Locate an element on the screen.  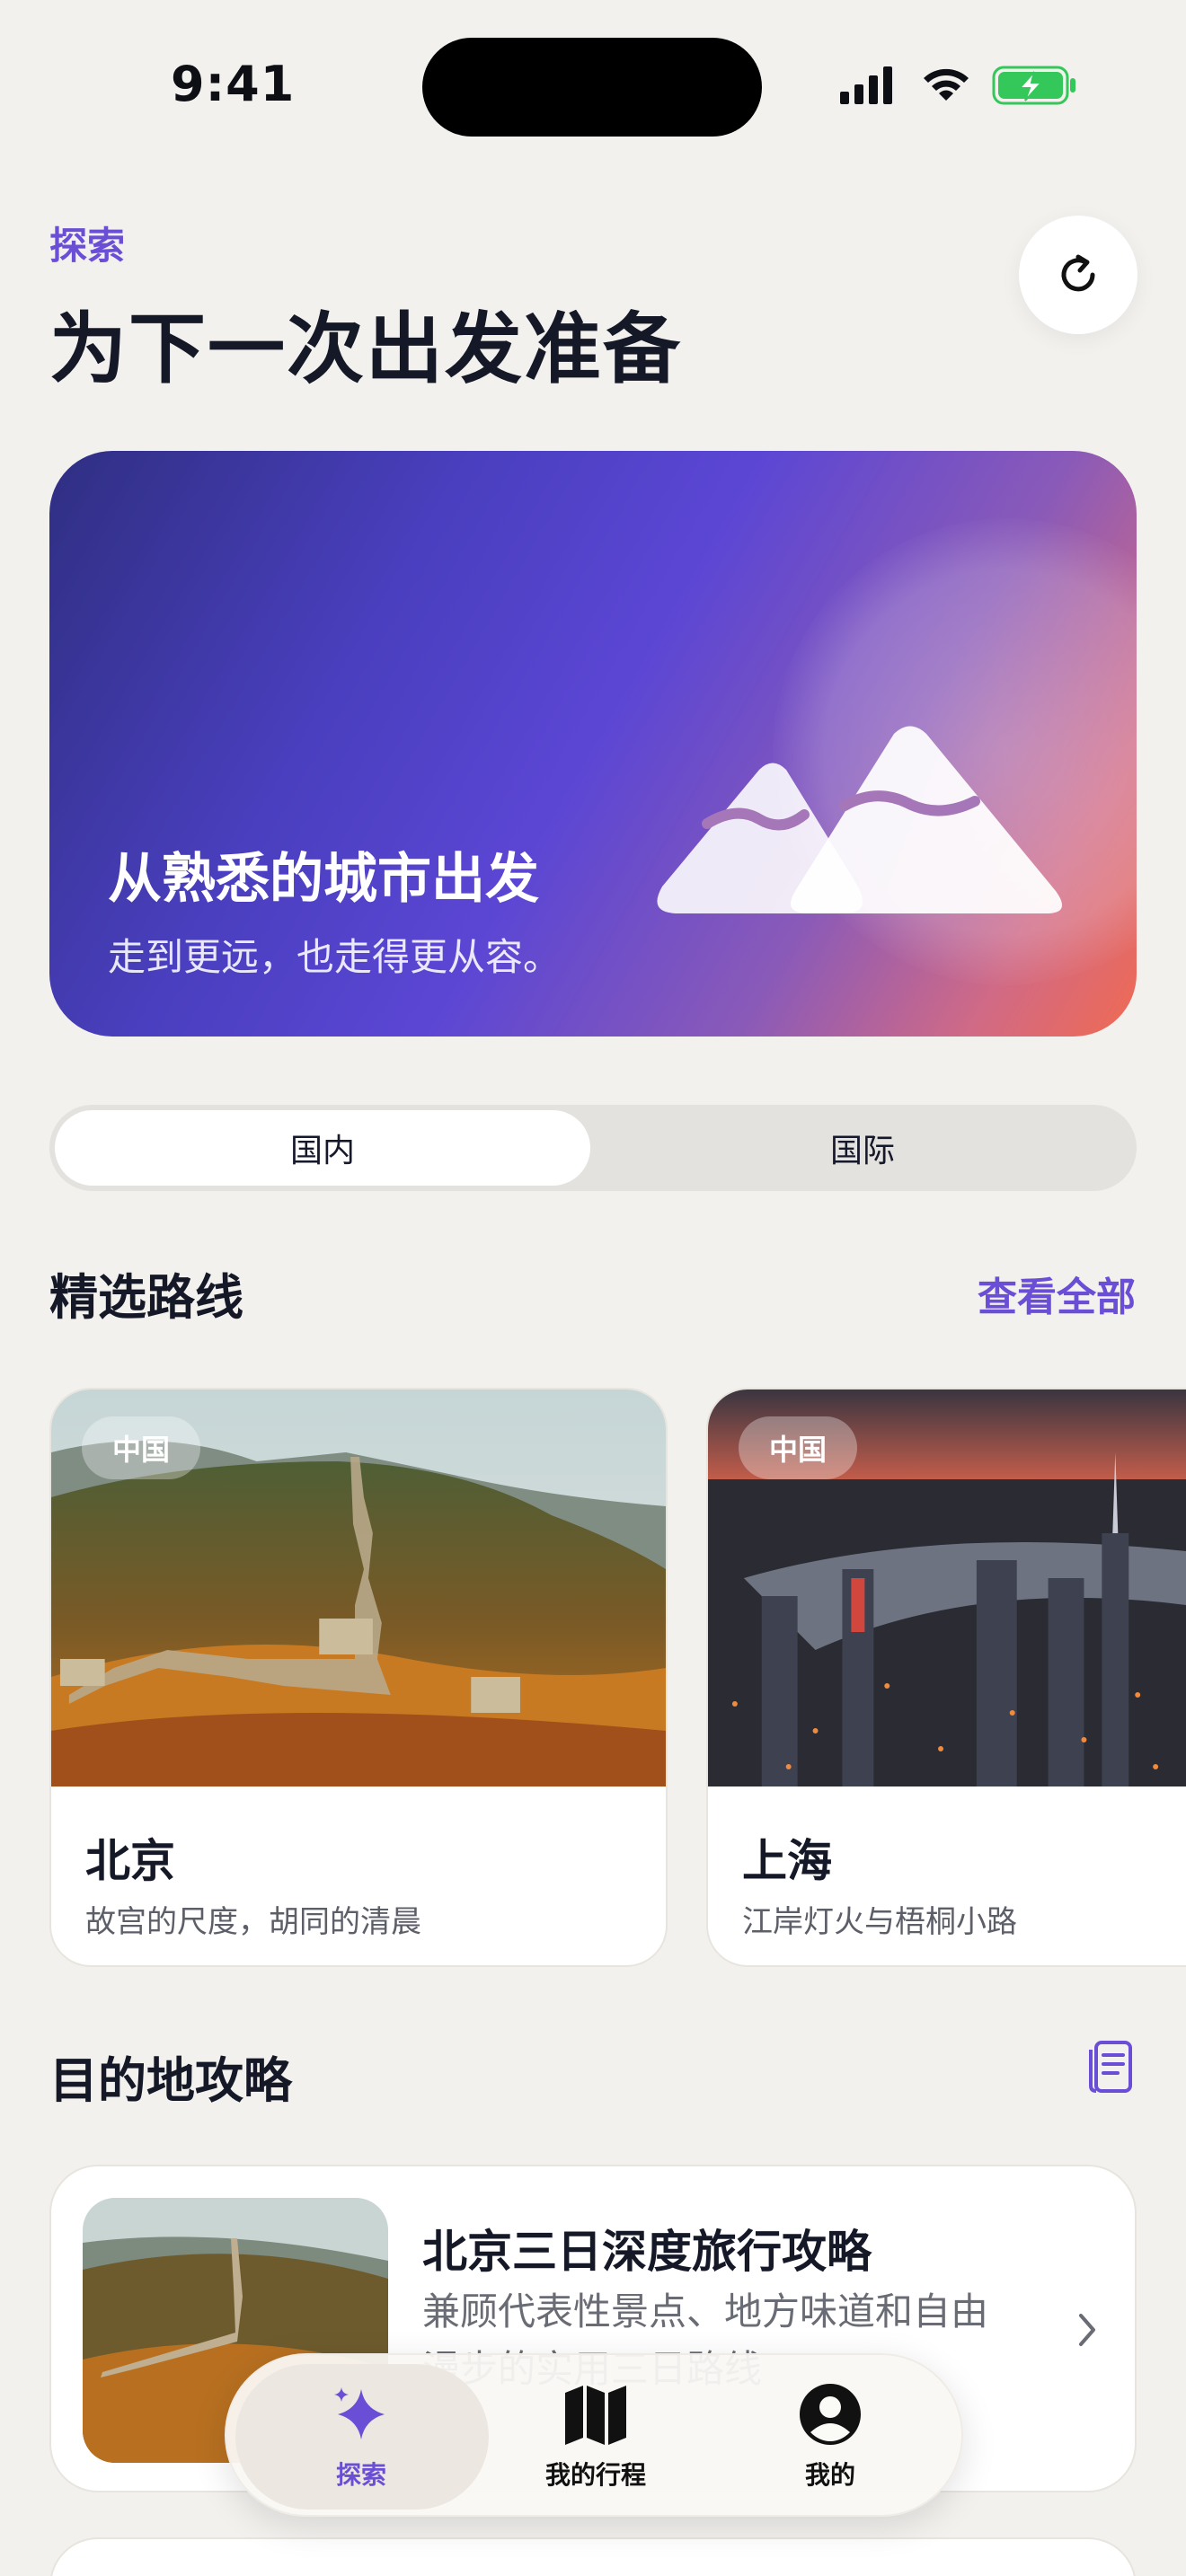
hero-subtitle: 走到更远，也走得更从容。 is located at coordinates (335, 957).